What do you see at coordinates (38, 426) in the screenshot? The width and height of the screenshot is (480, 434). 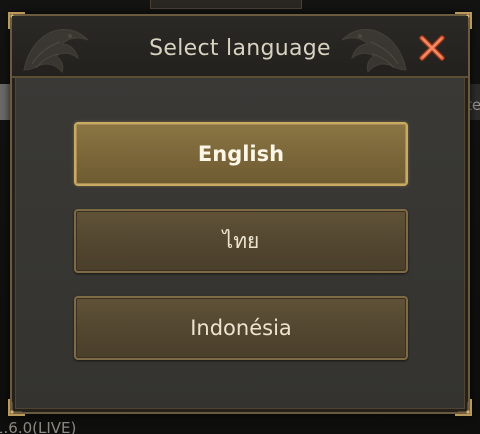 I see `version-label: 1.6.0(LIVE)` at bounding box center [38, 426].